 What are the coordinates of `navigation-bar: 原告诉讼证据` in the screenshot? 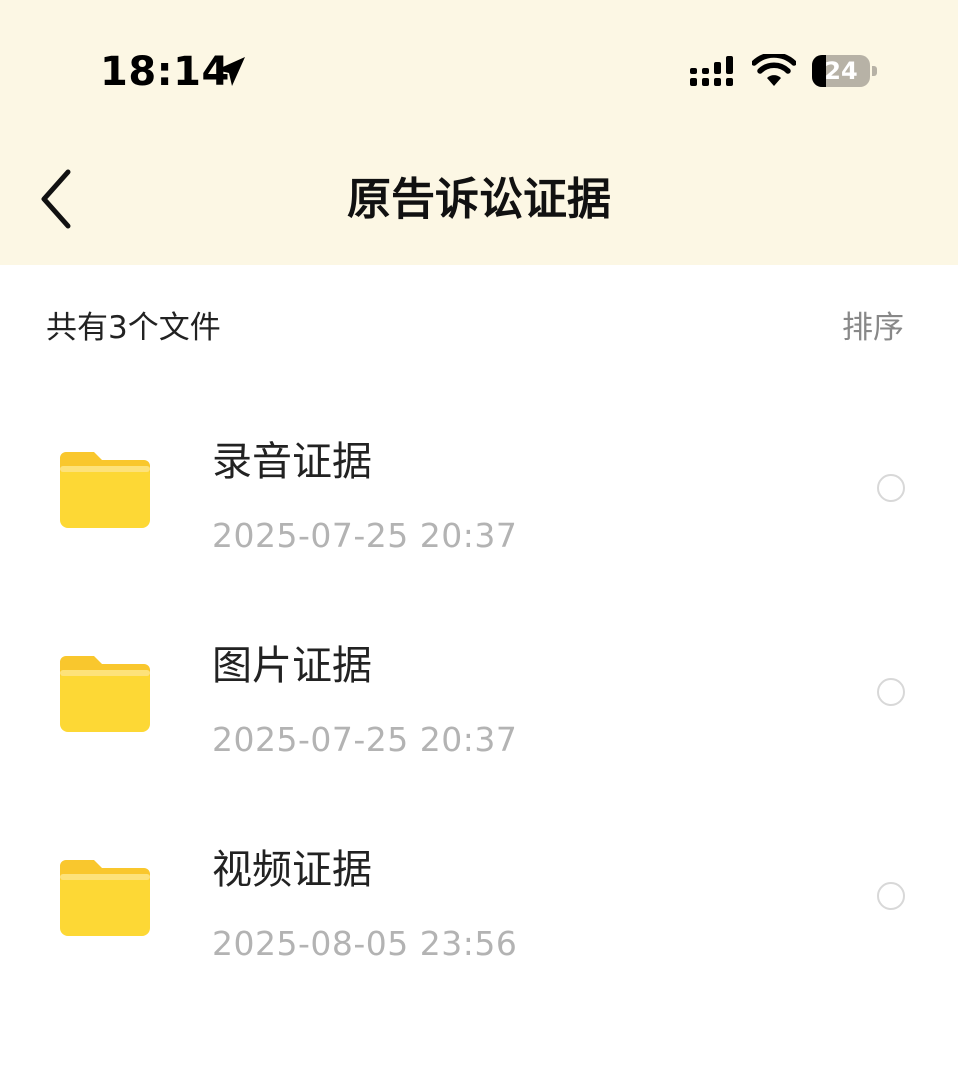 It's located at (479, 200).